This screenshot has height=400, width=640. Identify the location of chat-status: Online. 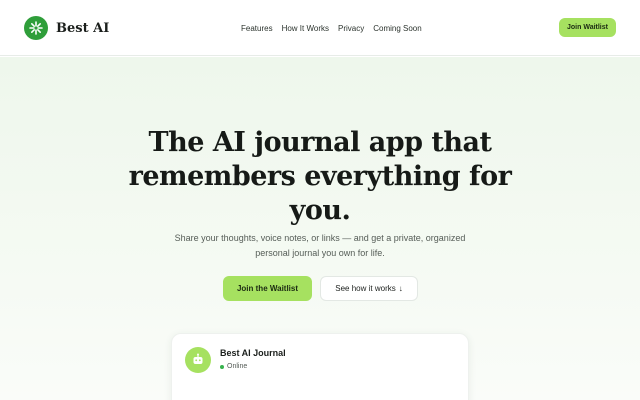
(233, 366).